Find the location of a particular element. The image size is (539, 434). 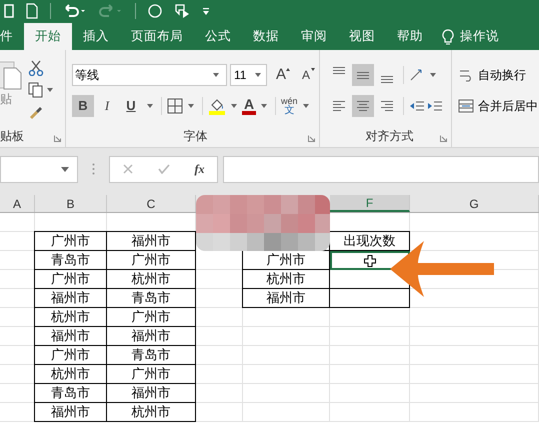

italic-button: I is located at coordinates (107, 106).